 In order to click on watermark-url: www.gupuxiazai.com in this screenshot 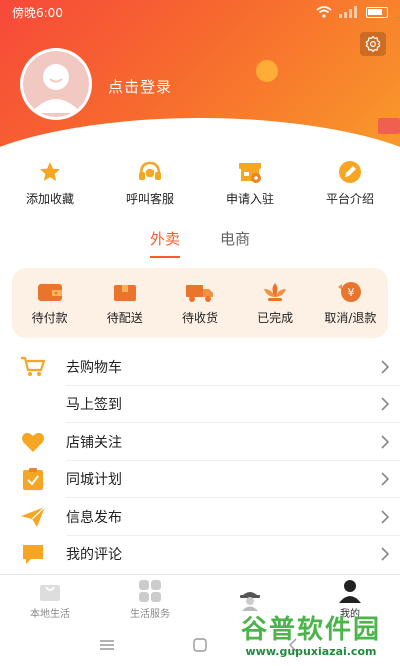, I will do `click(311, 651)`.